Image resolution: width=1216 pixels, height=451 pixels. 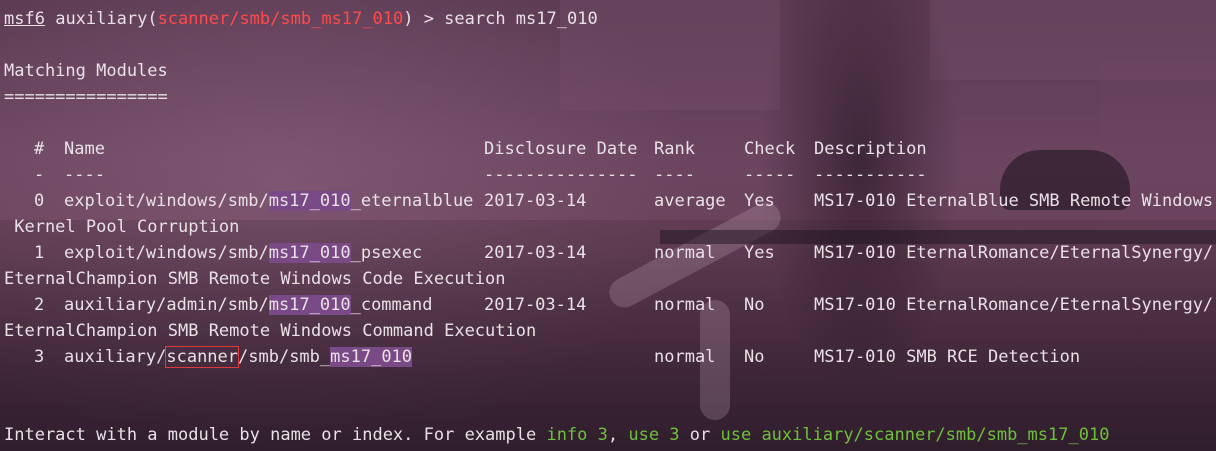 I want to click on example-command: use auxiliary/scanner/smb/smb_ms17_010, so click(x=915, y=435).